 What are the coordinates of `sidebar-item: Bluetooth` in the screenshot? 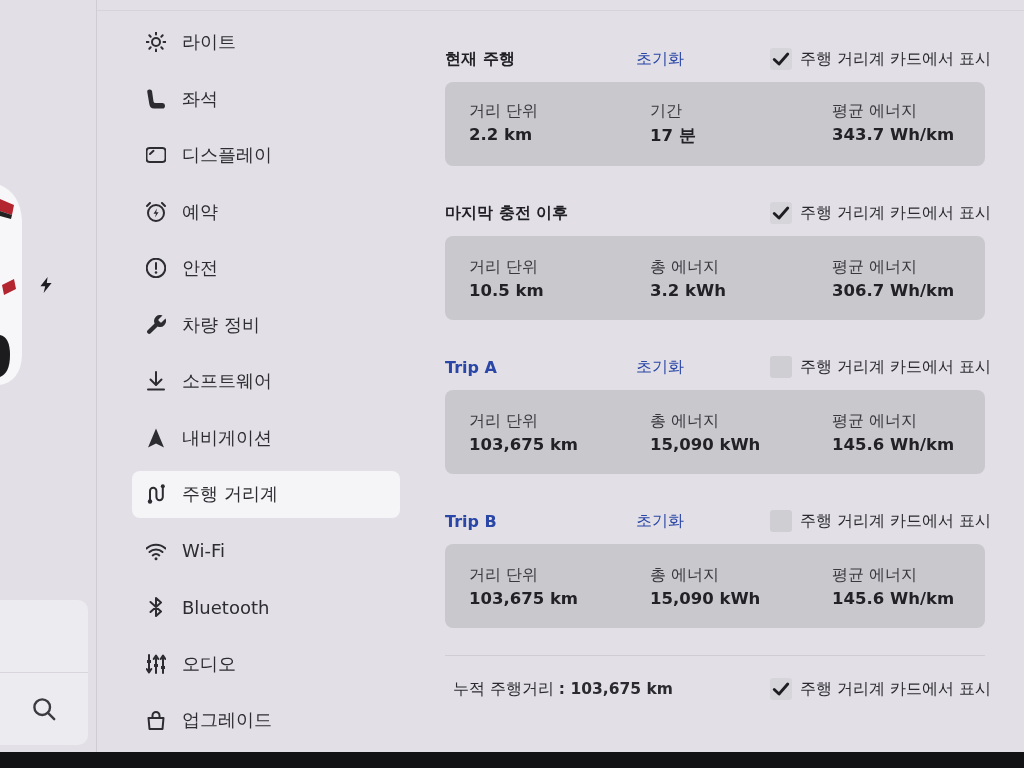 It's located at (266, 607).